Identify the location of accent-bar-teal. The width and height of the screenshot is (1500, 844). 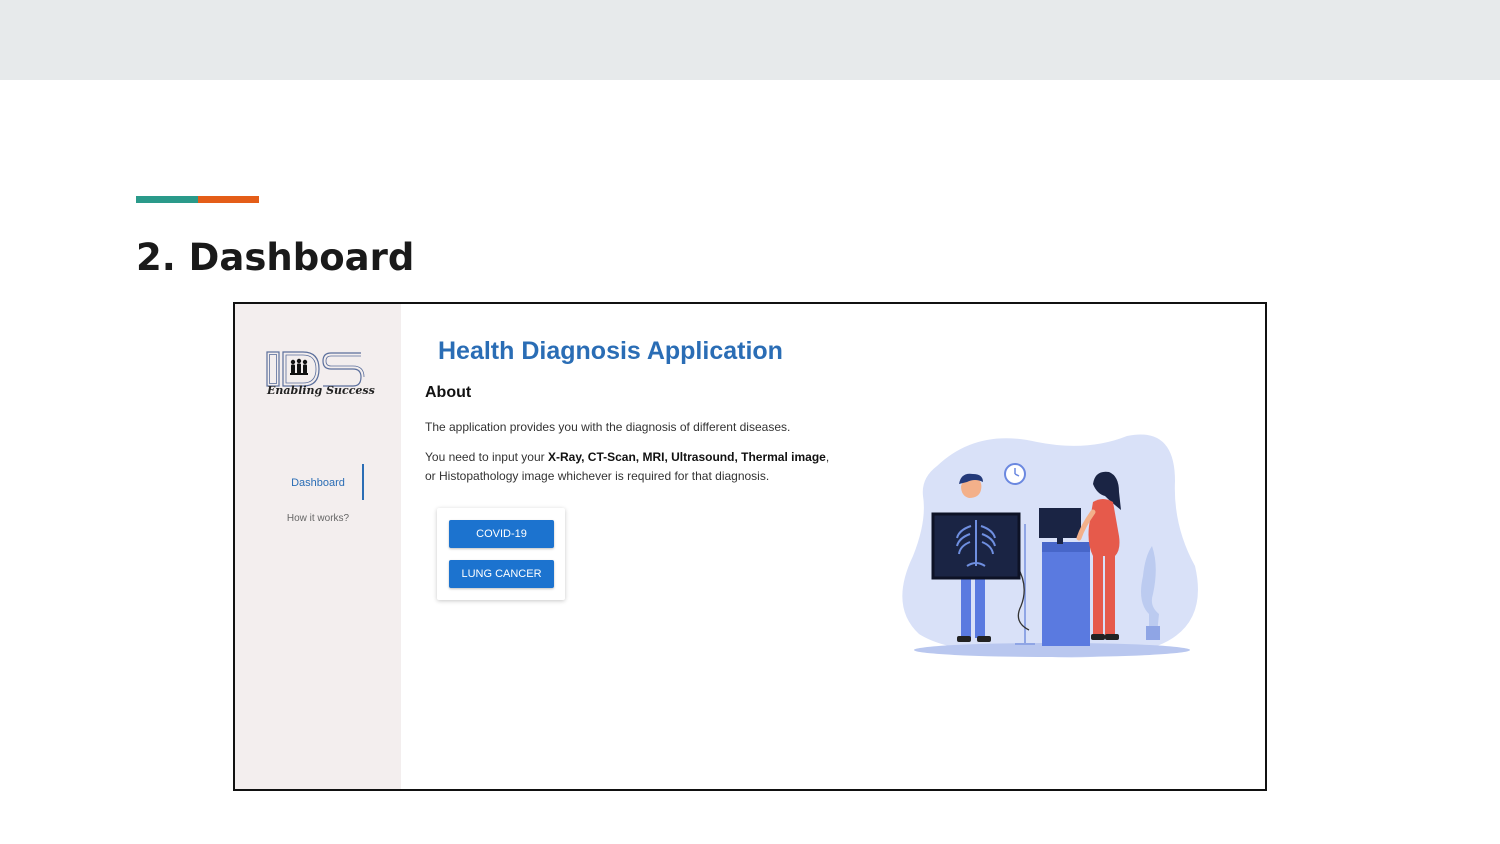
(167, 199).